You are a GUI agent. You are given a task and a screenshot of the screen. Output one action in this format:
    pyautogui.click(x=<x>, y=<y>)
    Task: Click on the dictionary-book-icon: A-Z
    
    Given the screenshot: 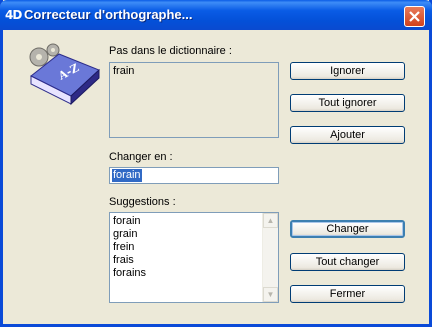 What is the action you would take?
    pyautogui.click(x=64, y=74)
    